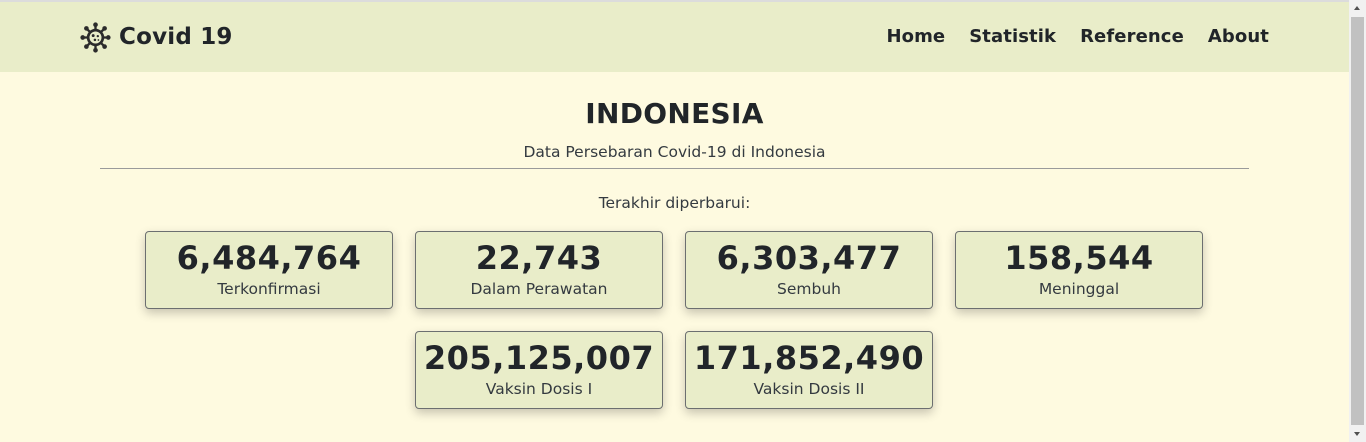 Image resolution: width=1366 pixels, height=442 pixels. Describe the element at coordinates (1012, 36) in the screenshot. I see `nav-link-statistik: Statistik` at that location.